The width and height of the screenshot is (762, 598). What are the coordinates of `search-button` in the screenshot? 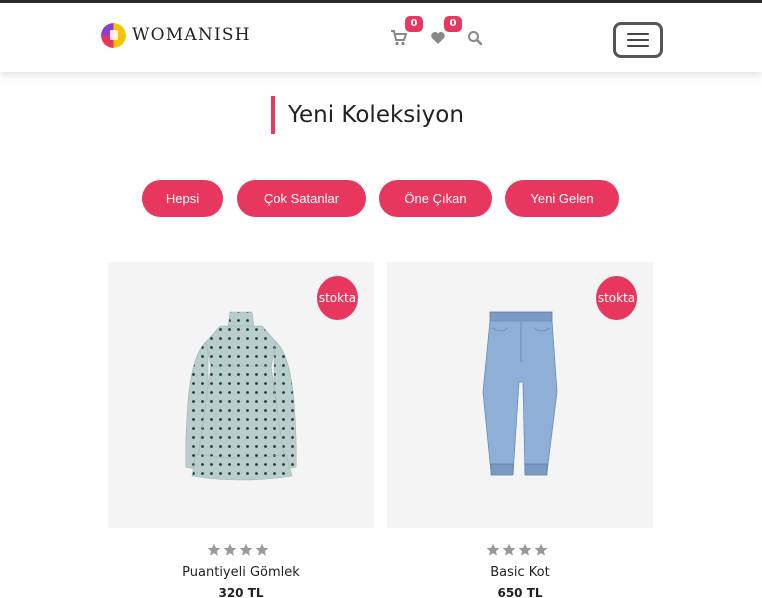 It's located at (475, 38).